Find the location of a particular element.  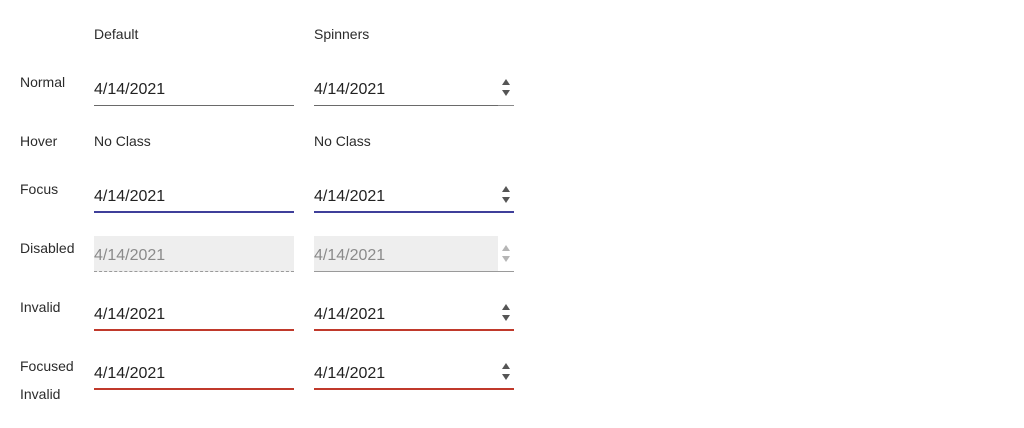

row-label-focused-invalid-line1: Focused is located at coordinates (47, 366).